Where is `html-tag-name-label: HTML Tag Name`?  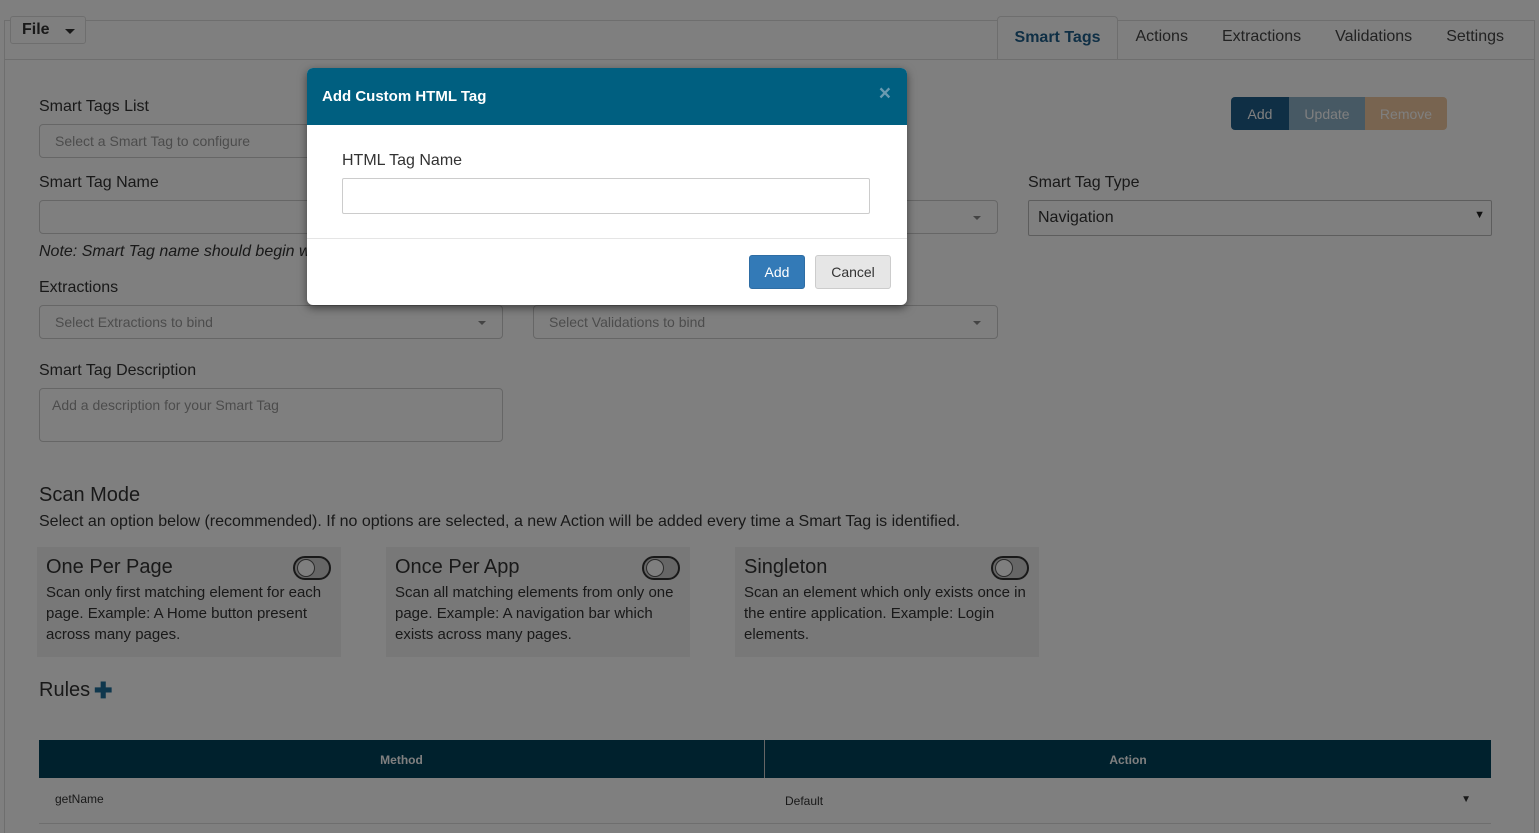
html-tag-name-label: HTML Tag Name is located at coordinates (402, 160).